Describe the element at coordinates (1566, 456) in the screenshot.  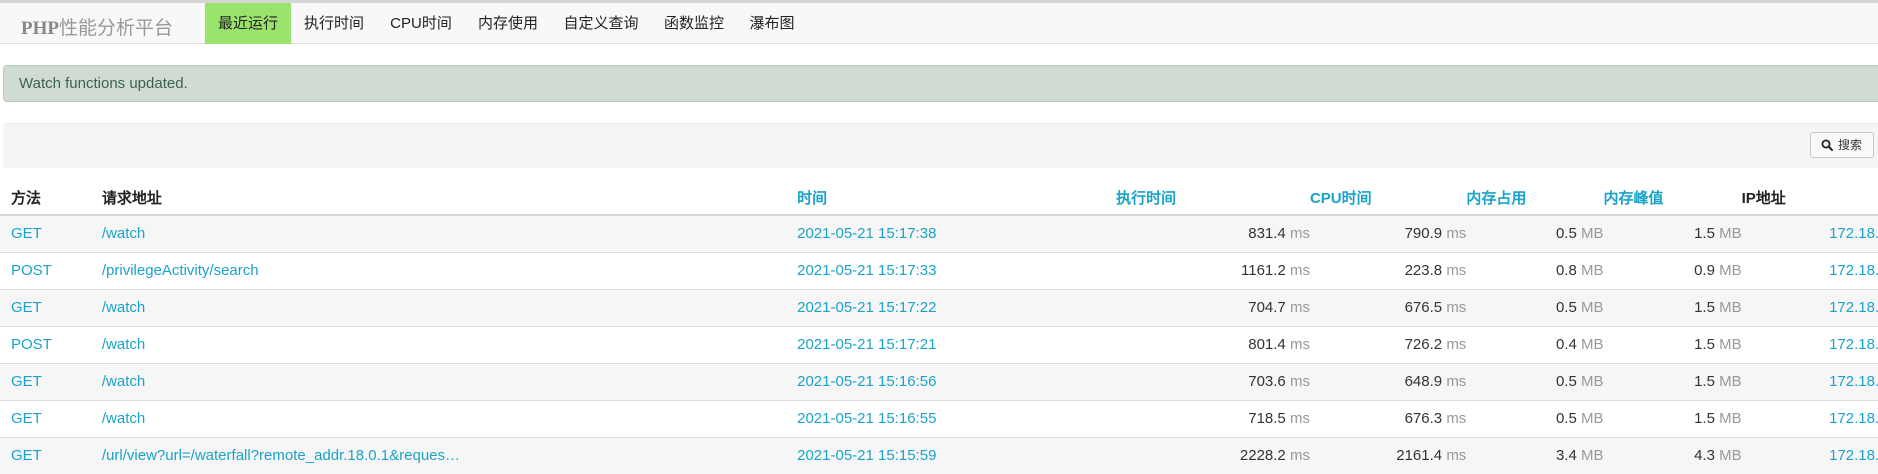
I see `memory-value: 3.4` at that location.